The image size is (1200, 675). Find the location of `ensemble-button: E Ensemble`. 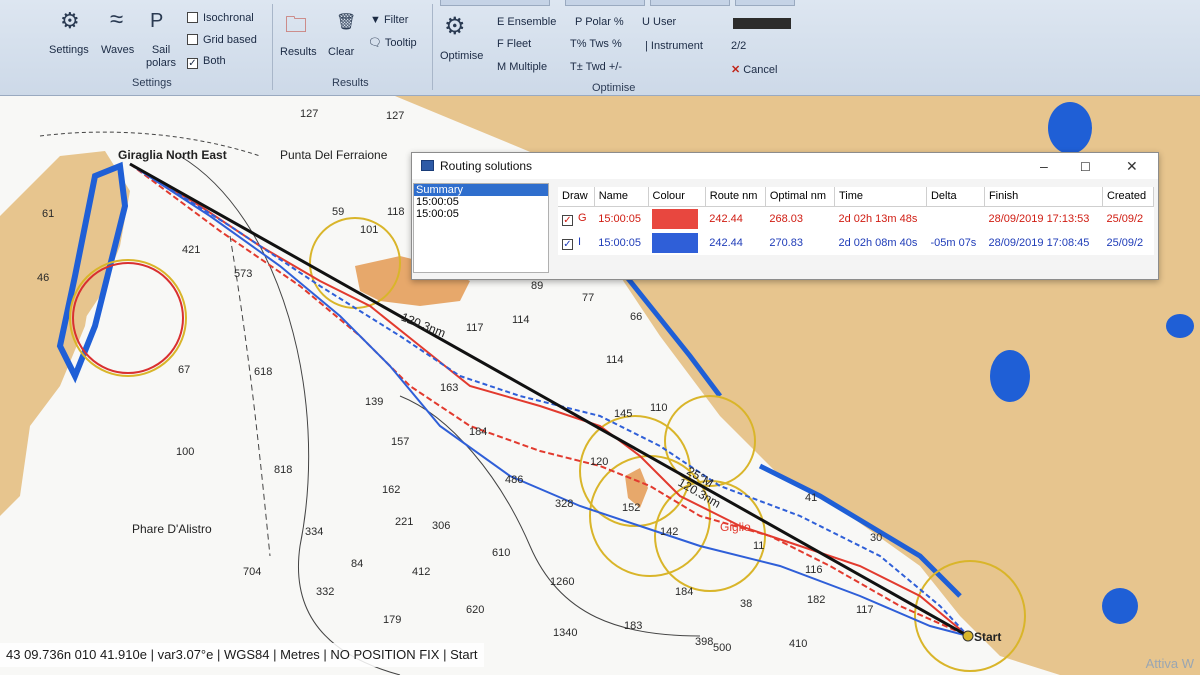

ensemble-button: E Ensemble is located at coordinates (526, 22).